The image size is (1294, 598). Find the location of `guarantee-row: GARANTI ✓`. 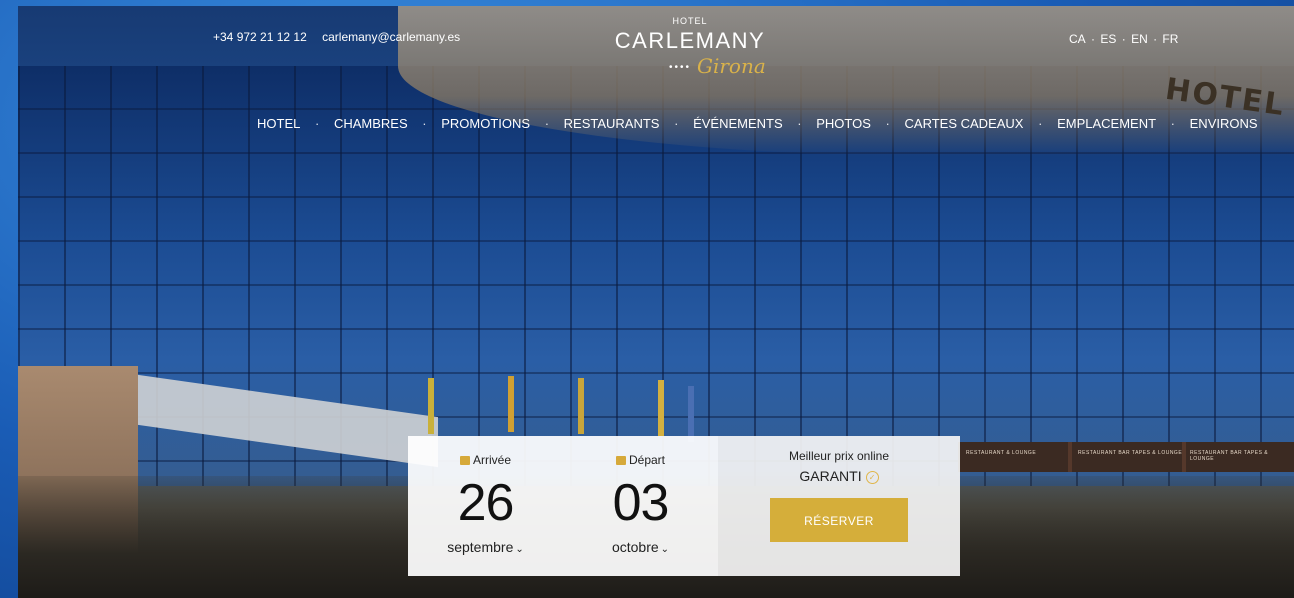

guarantee-row: GARANTI ✓ is located at coordinates (839, 476).